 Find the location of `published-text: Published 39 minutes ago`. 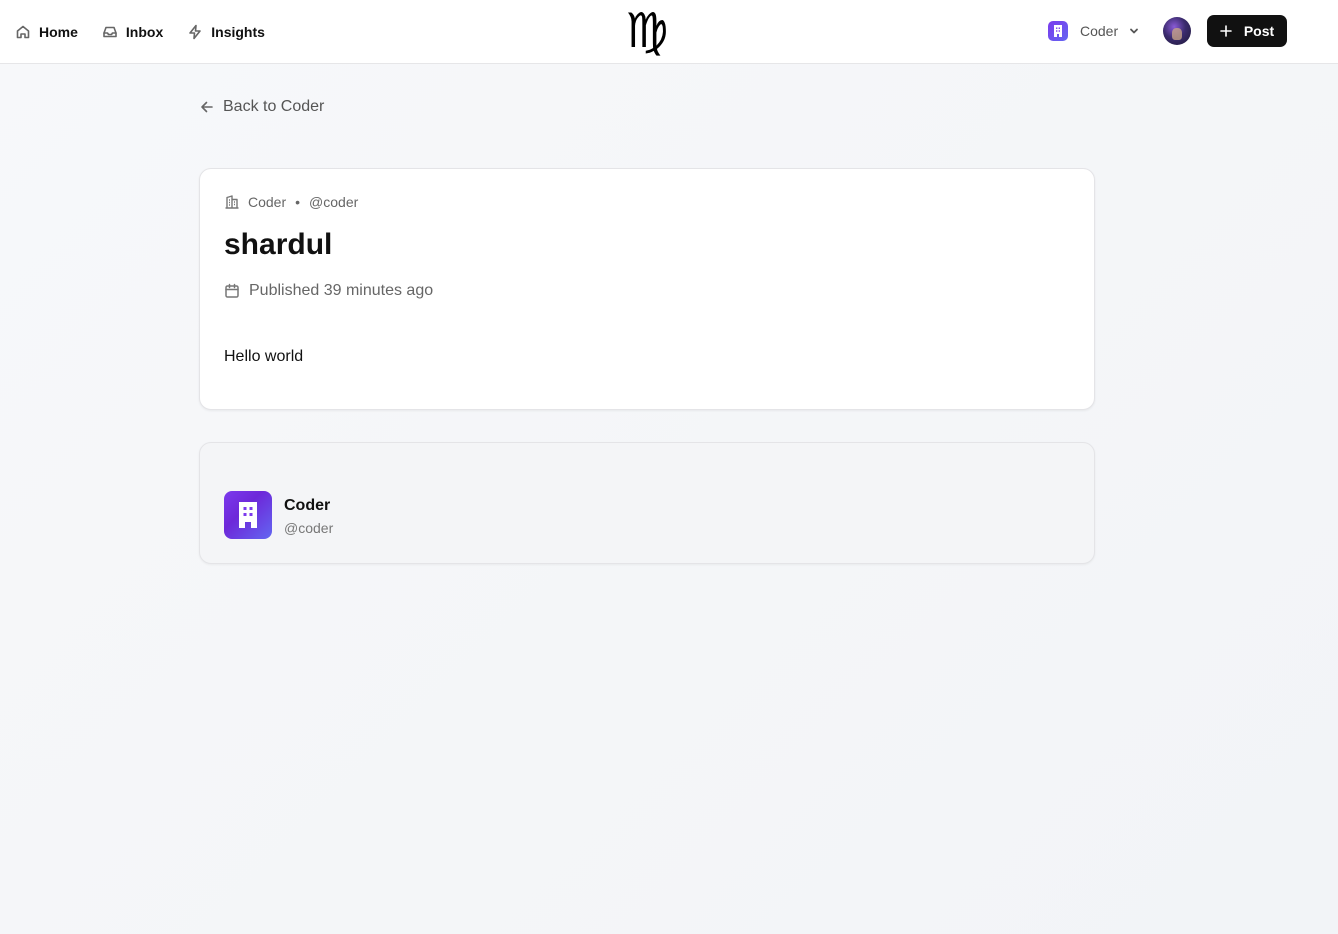

published-text: Published 39 minutes ago is located at coordinates (341, 290).